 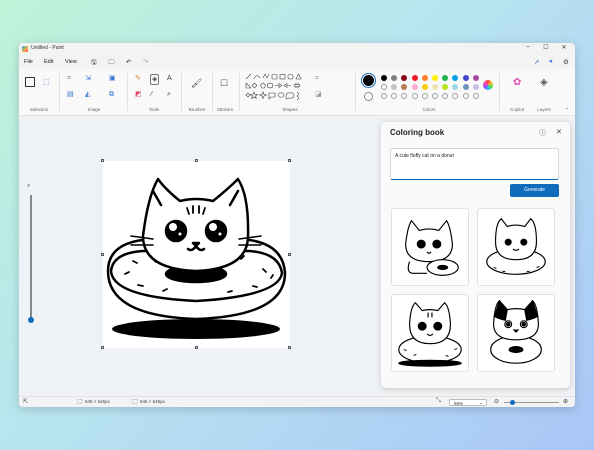 I want to click on magnifier-icon: ⌕, so click(x=169, y=94).